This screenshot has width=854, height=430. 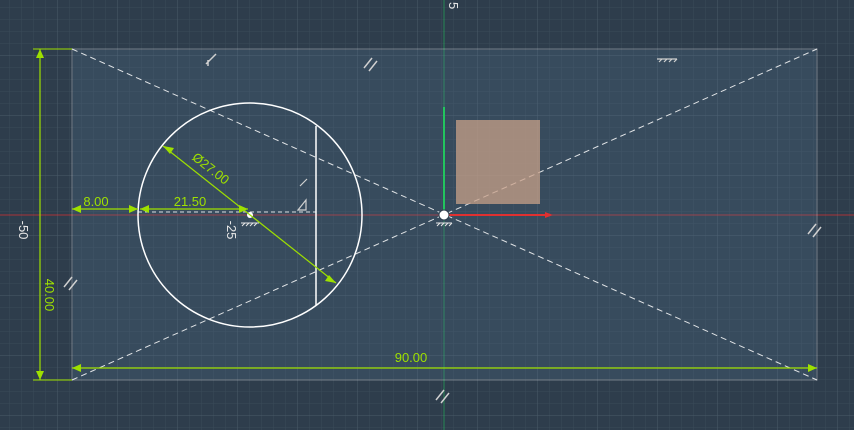 What do you see at coordinates (231, 230) in the screenshot?
I see `center-label-below: -25` at bounding box center [231, 230].